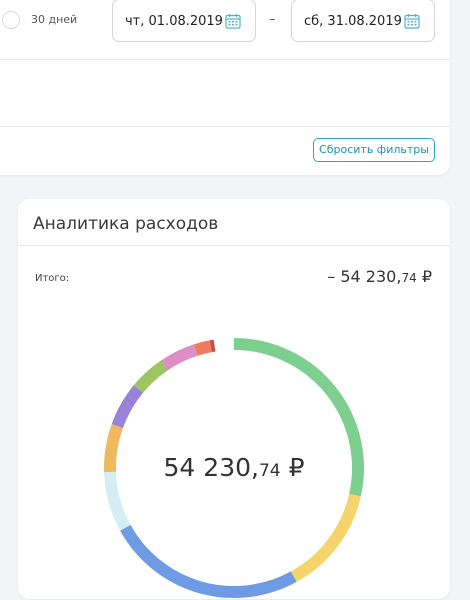 The height and width of the screenshot is (600, 470). What do you see at coordinates (269, 471) in the screenshot?
I see `center-fraction: 74` at bounding box center [269, 471].